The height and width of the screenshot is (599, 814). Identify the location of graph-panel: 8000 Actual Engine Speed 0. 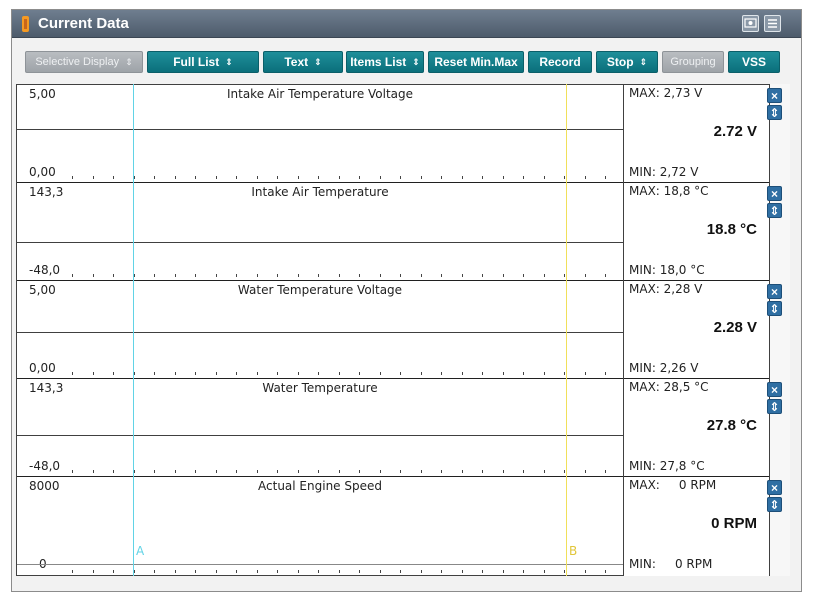
(320, 527).